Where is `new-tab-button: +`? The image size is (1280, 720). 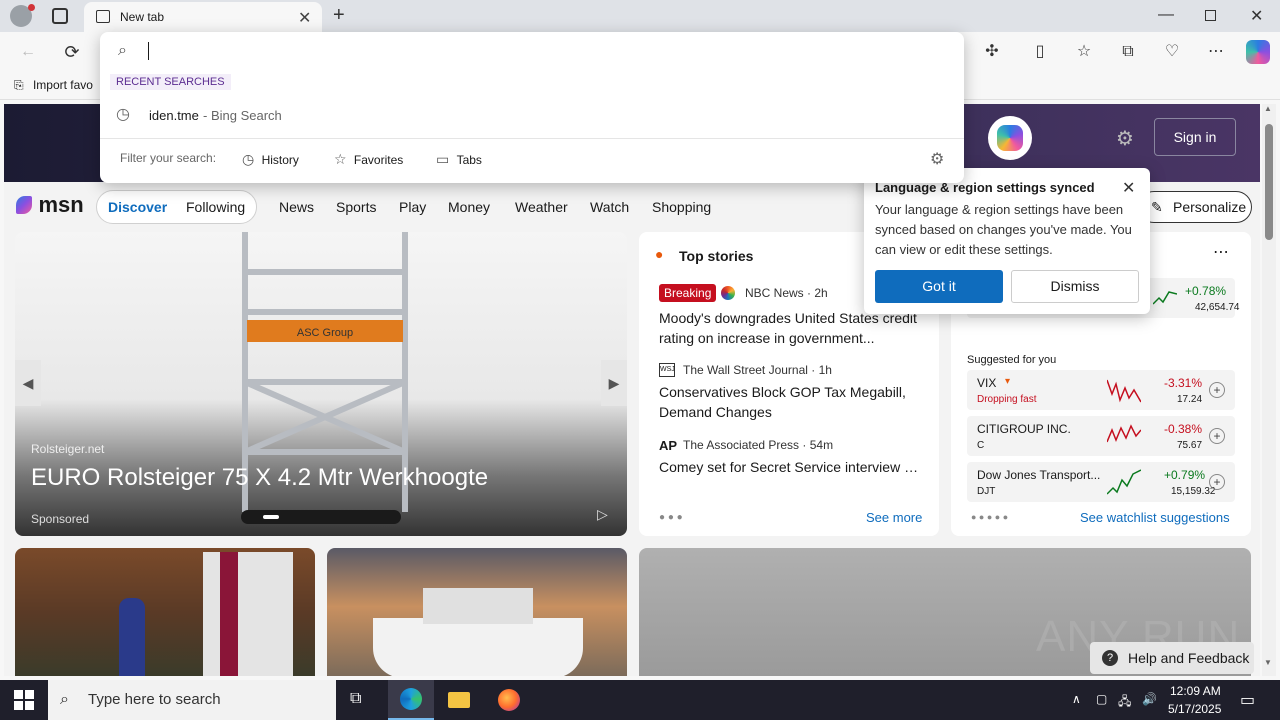 new-tab-button: + is located at coordinates (339, 15).